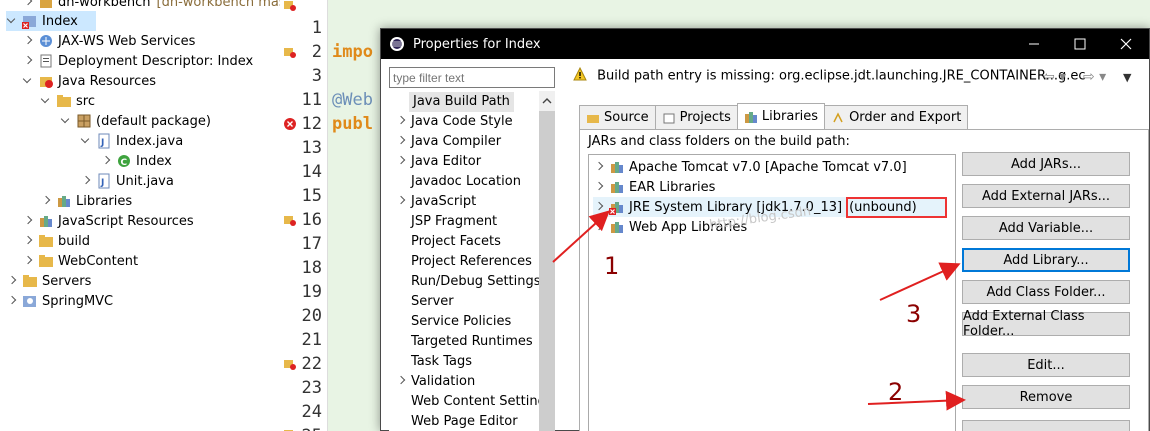 This screenshot has height=431, width=1150. I want to click on annotation-number-1: 1, so click(612, 266).